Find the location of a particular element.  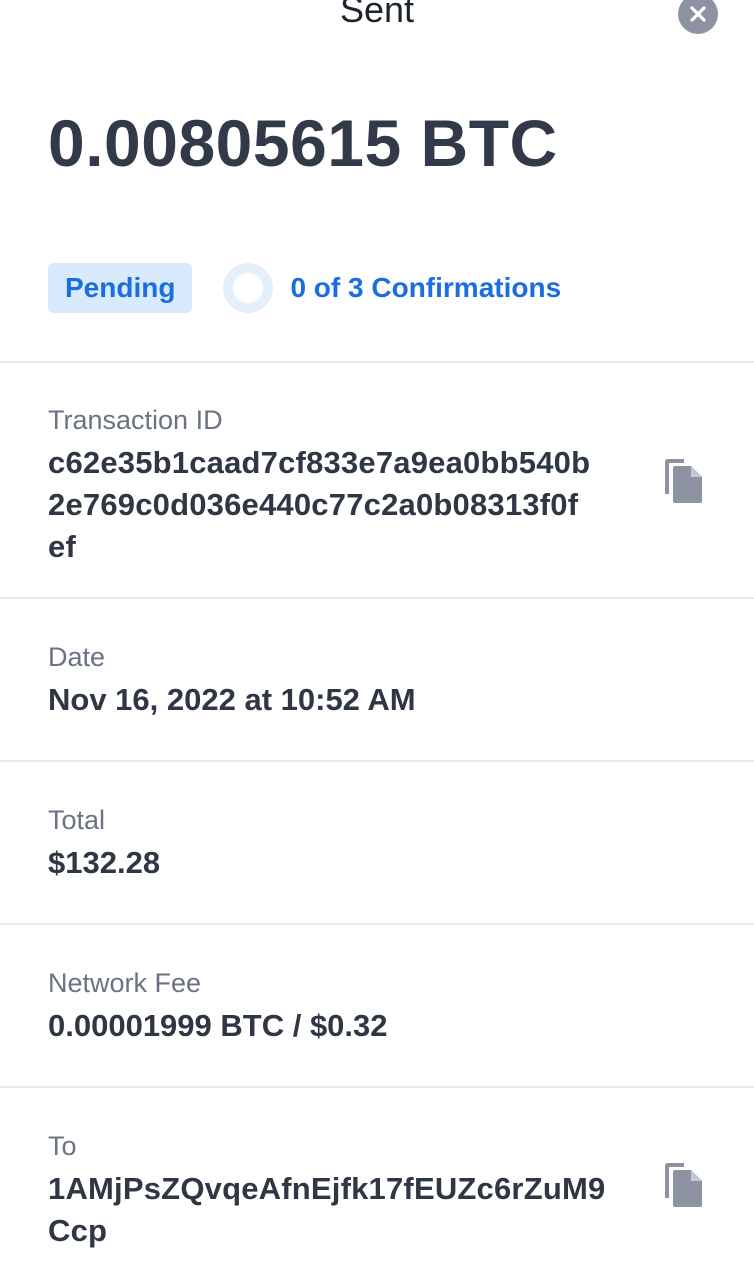

network-fee-label: Network Fee is located at coordinates (125, 983).